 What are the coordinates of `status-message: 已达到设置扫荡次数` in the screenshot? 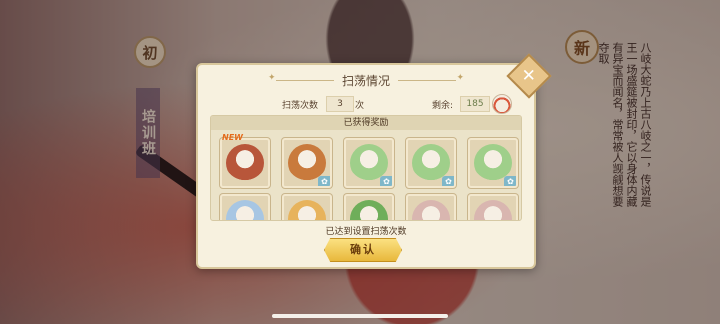 It's located at (366, 232).